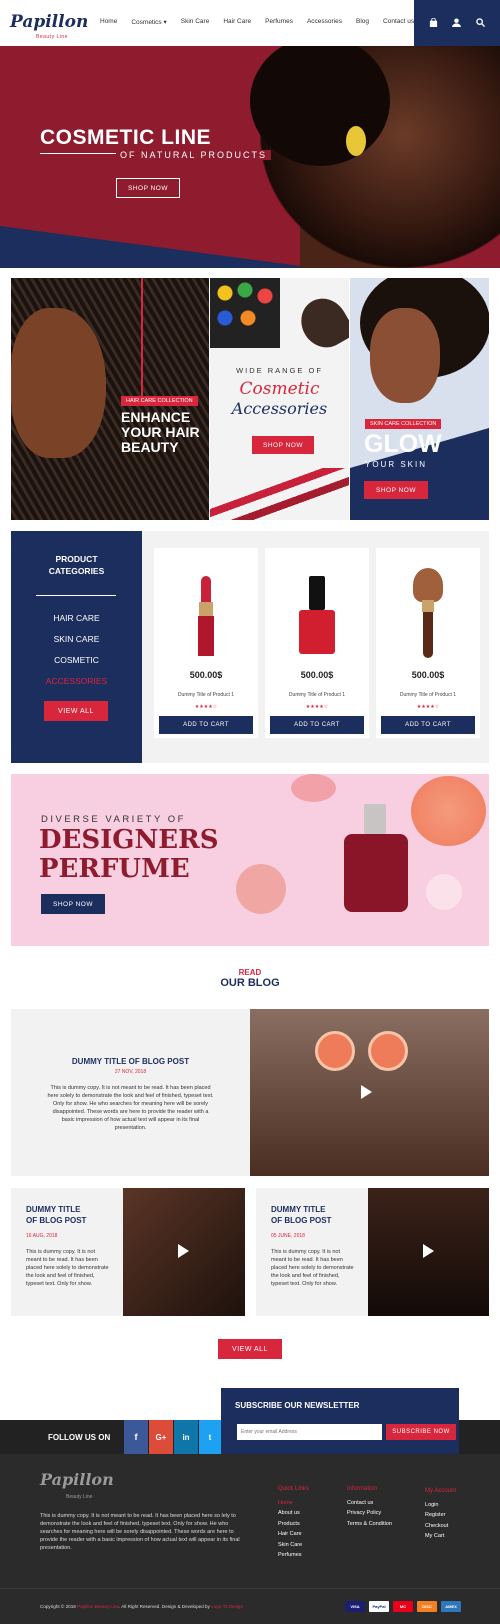 The height and width of the screenshot is (1624, 500). Describe the element at coordinates (250, 1349) in the screenshot. I see `blog-view-all-button: VIEW ALL` at that location.